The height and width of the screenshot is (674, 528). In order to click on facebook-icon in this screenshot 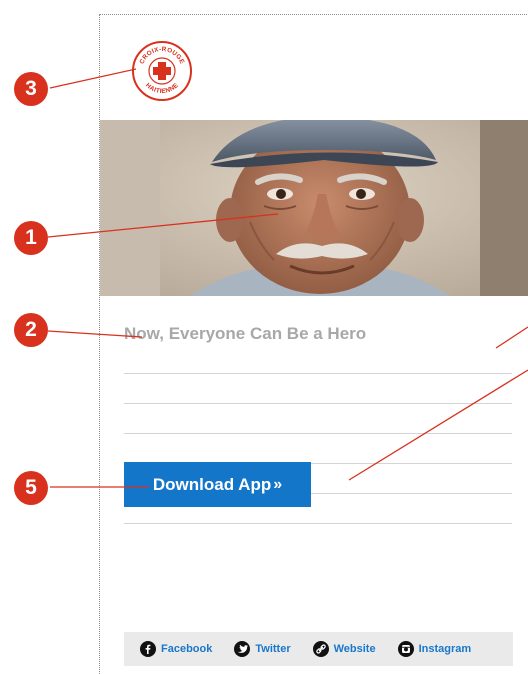, I will do `click(148, 649)`.